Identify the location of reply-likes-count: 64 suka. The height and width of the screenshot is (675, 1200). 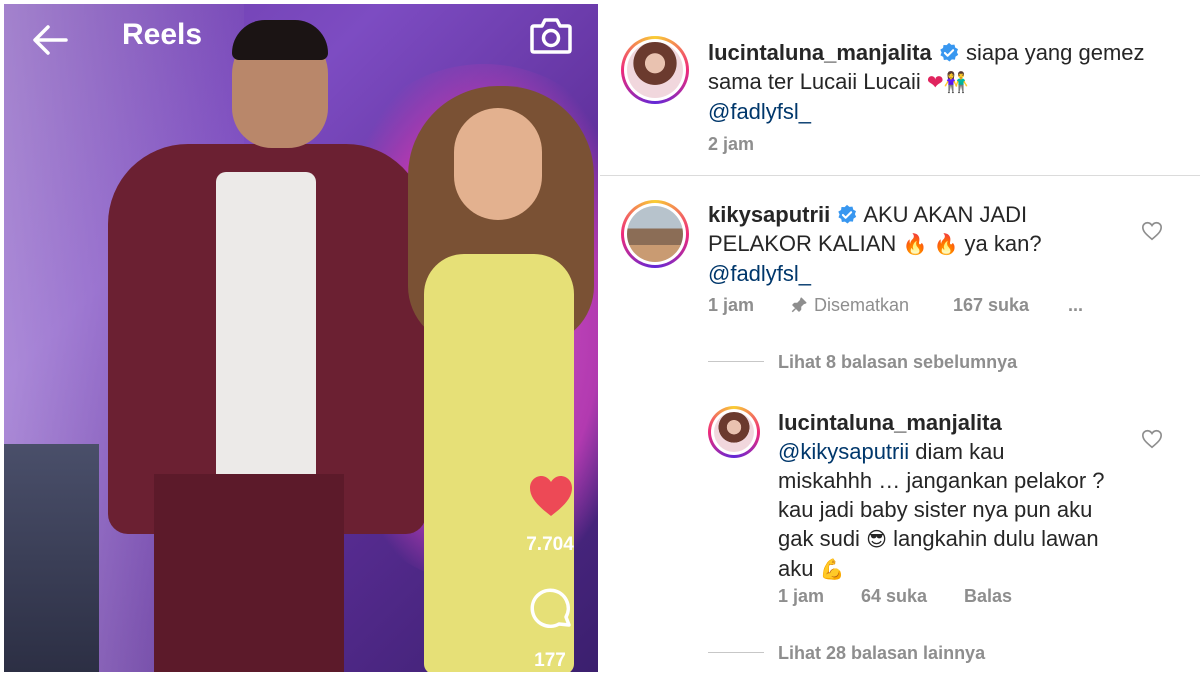
(894, 596).